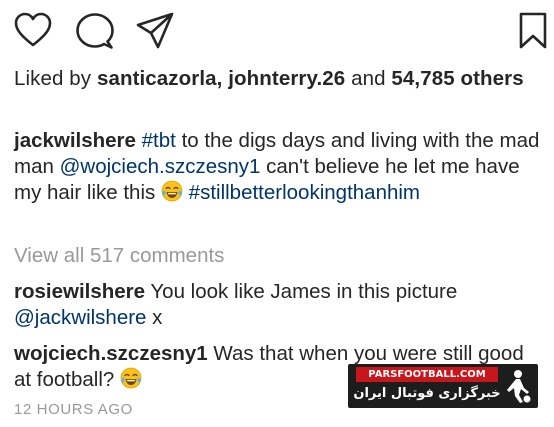  I want to click on hashtag-link: #tbt, so click(159, 140).